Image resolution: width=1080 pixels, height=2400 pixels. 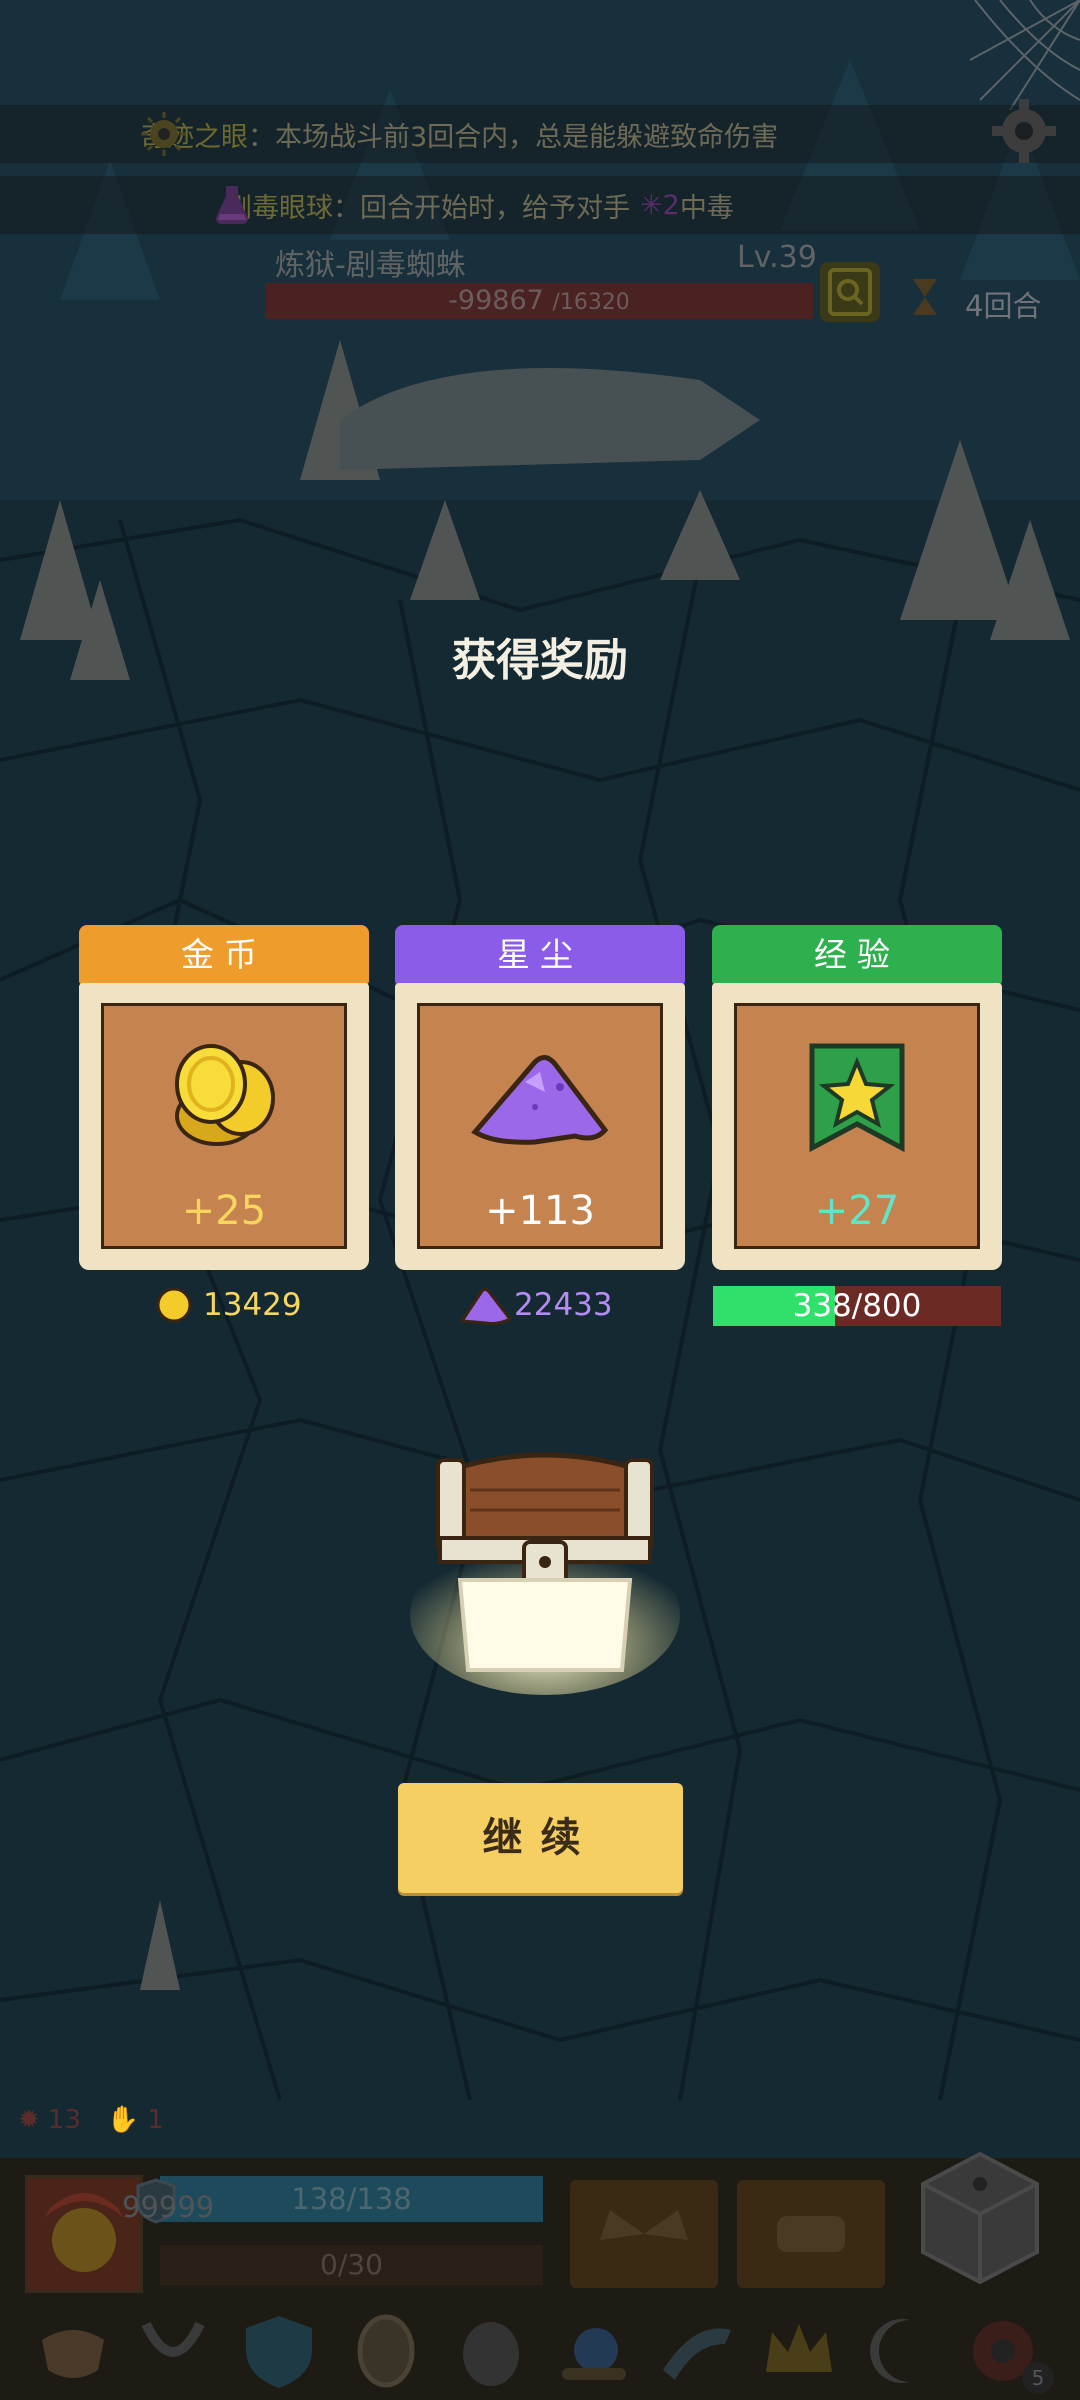 What do you see at coordinates (370, 265) in the screenshot?
I see `enemy-name: 炼狱-剧毒蜘蛛` at bounding box center [370, 265].